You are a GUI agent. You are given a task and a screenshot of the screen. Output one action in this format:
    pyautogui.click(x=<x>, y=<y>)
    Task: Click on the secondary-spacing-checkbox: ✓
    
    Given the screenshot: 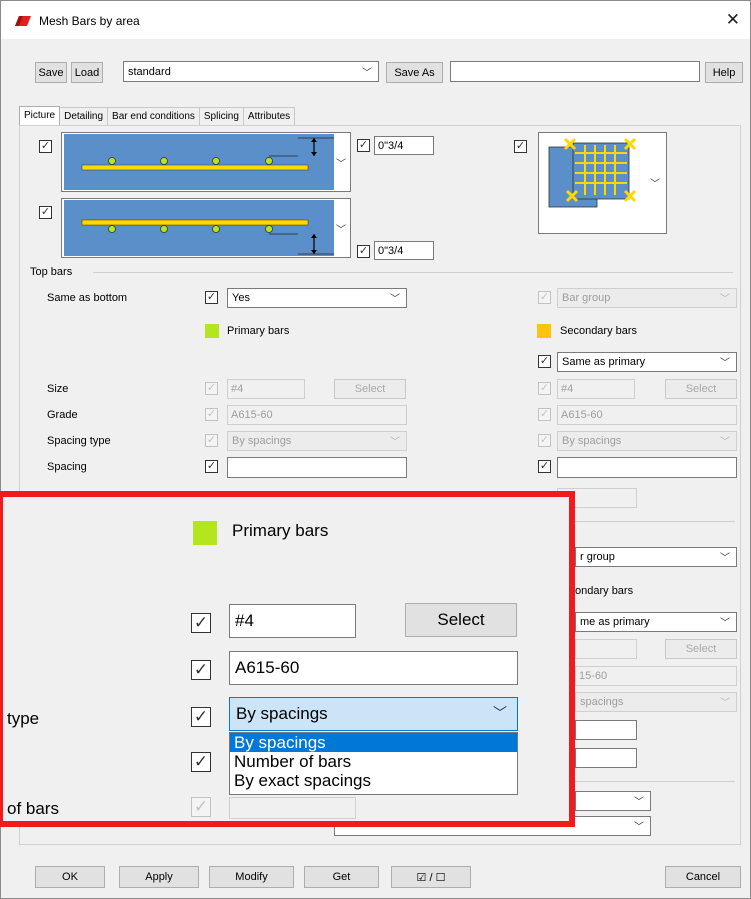 What is the action you would take?
    pyautogui.click(x=544, y=466)
    